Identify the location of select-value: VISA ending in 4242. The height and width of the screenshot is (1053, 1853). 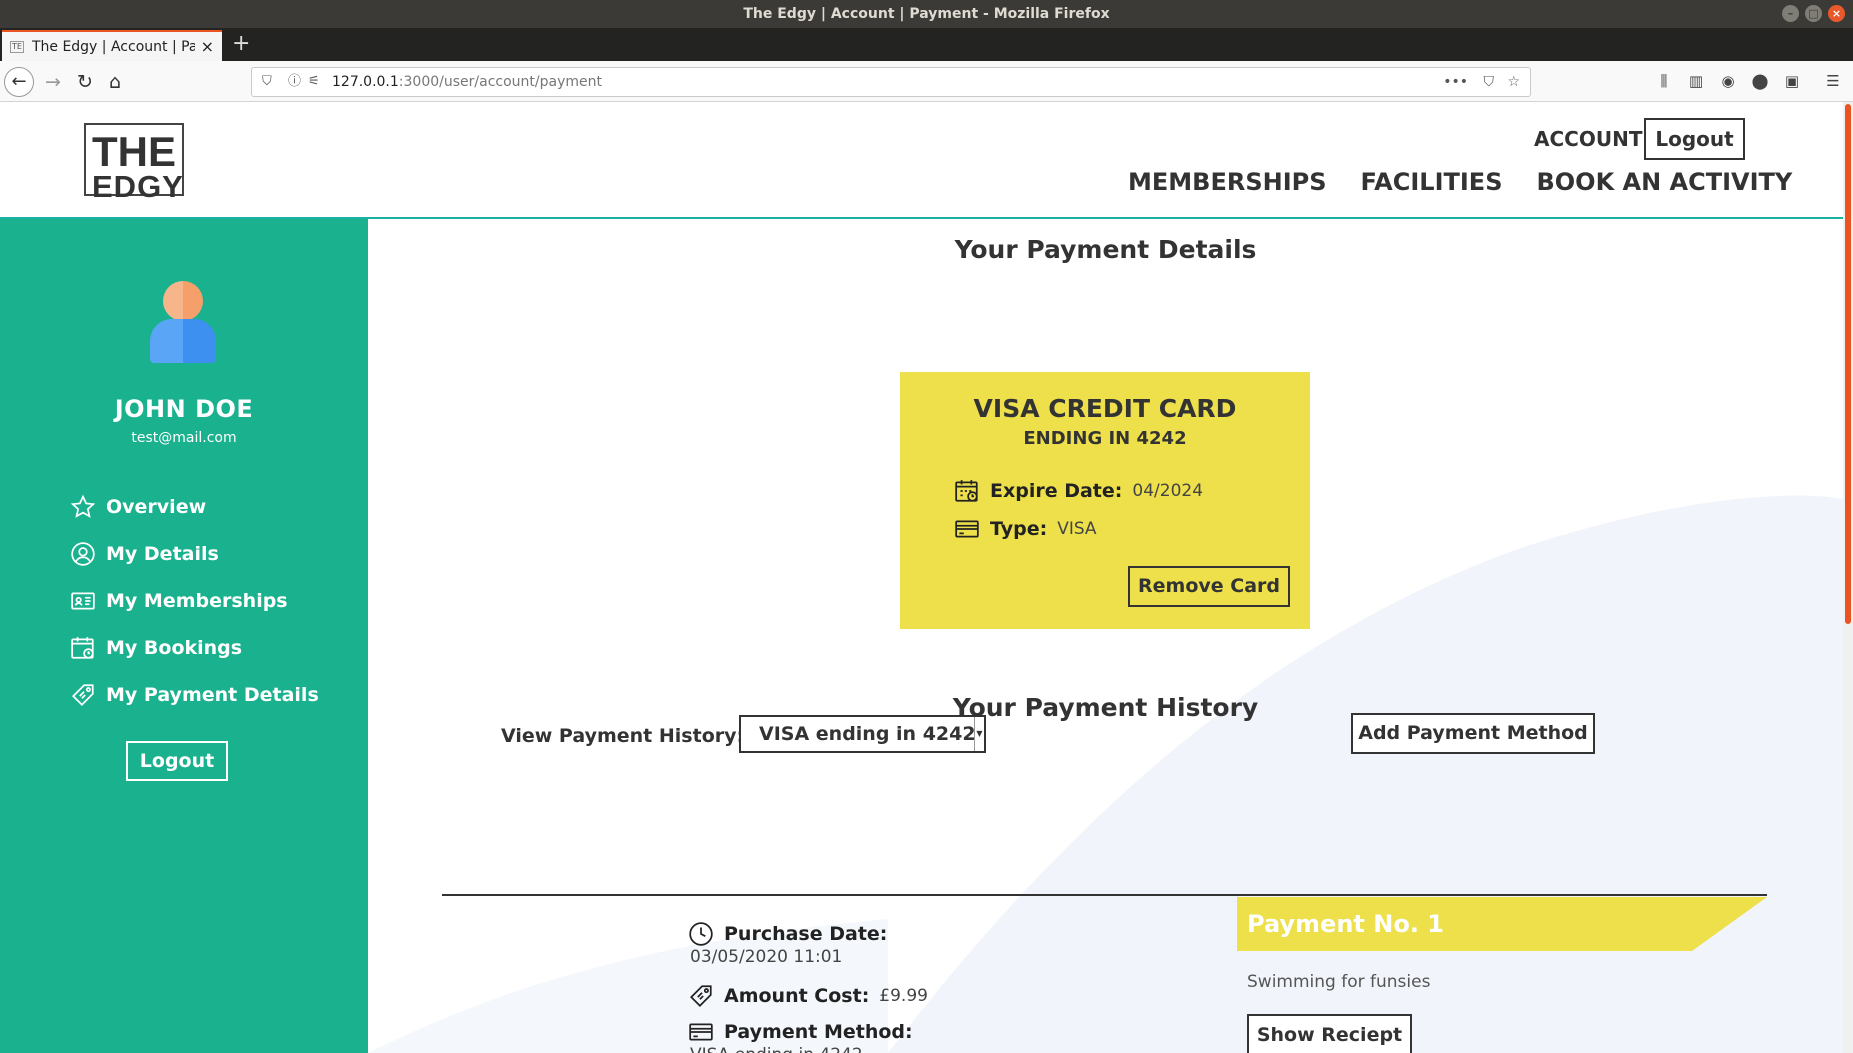
(867, 734).